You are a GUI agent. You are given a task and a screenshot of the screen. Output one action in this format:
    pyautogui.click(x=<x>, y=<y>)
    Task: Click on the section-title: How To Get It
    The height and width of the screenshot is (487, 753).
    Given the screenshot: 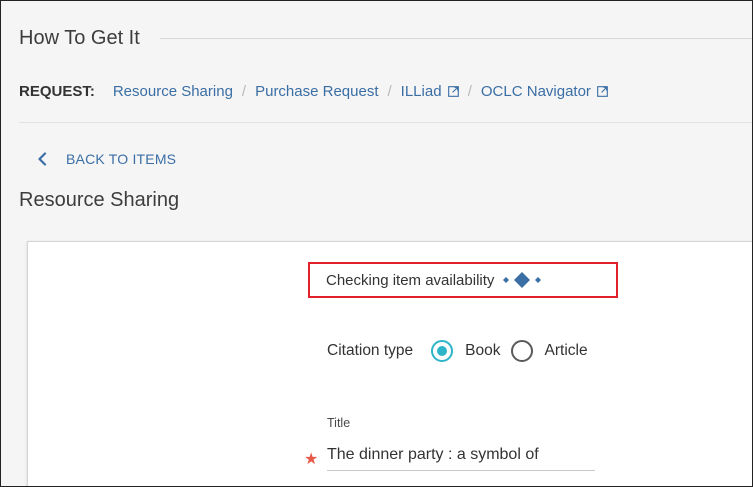 What is the action you would take?
    pyautogui.click(x=79, y=38)
    